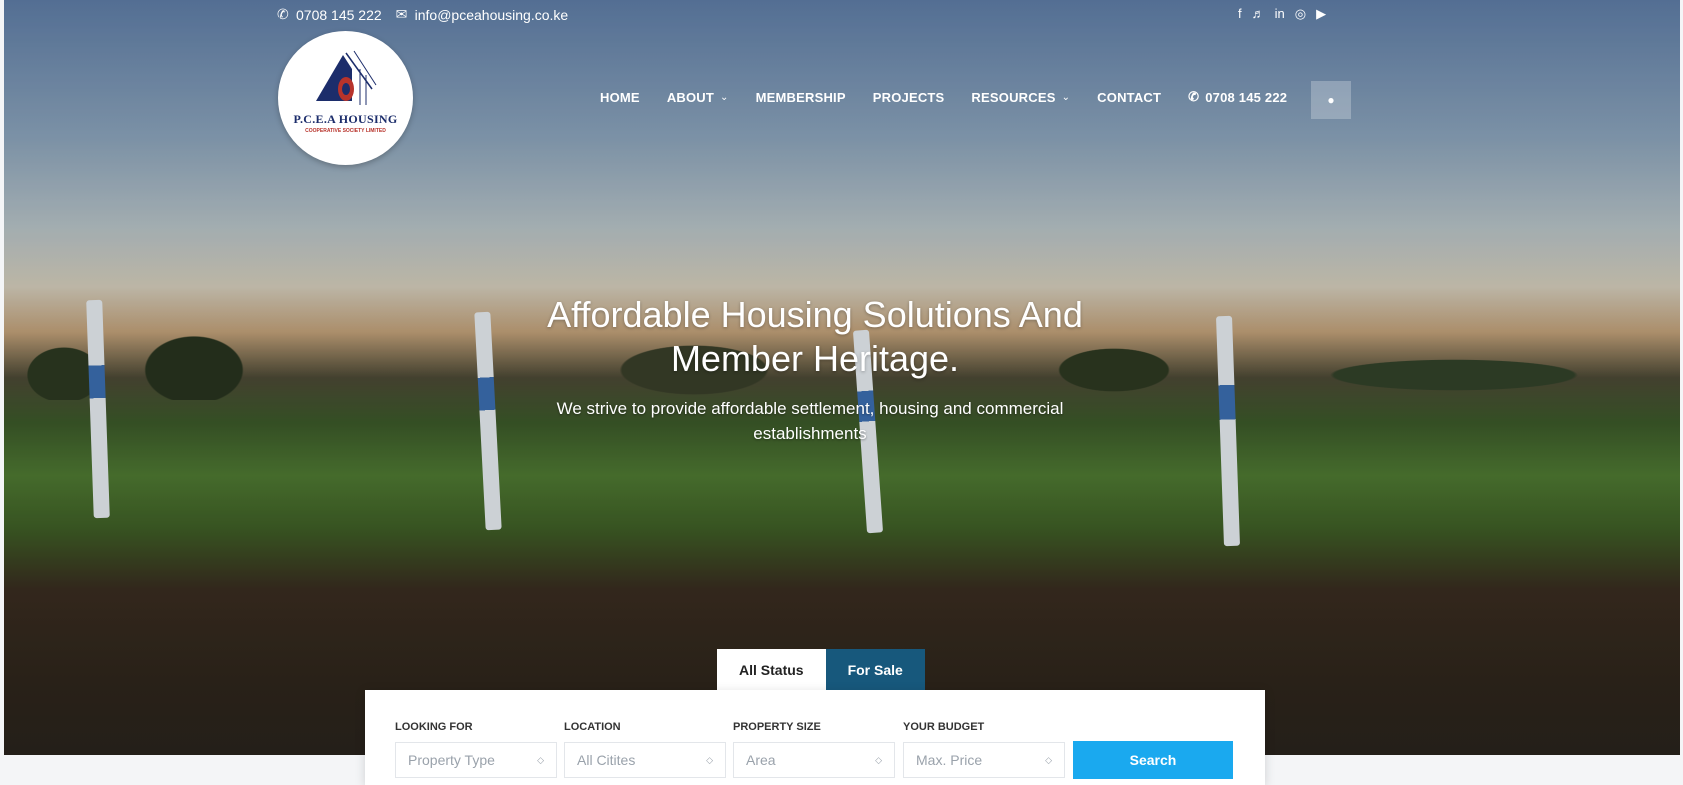 This screenshot has height=785, width=1683. Describe the element at coordinates (451, 760) in the screenshot. I see `select-value: Property Type` at that location.